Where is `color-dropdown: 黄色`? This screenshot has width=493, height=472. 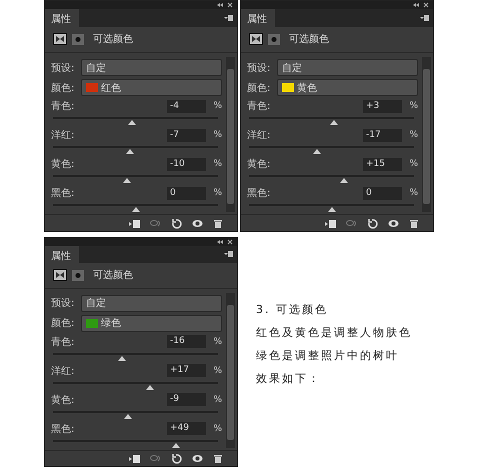
color-dropdown: 黄色 is located at coordinates (347, 87).